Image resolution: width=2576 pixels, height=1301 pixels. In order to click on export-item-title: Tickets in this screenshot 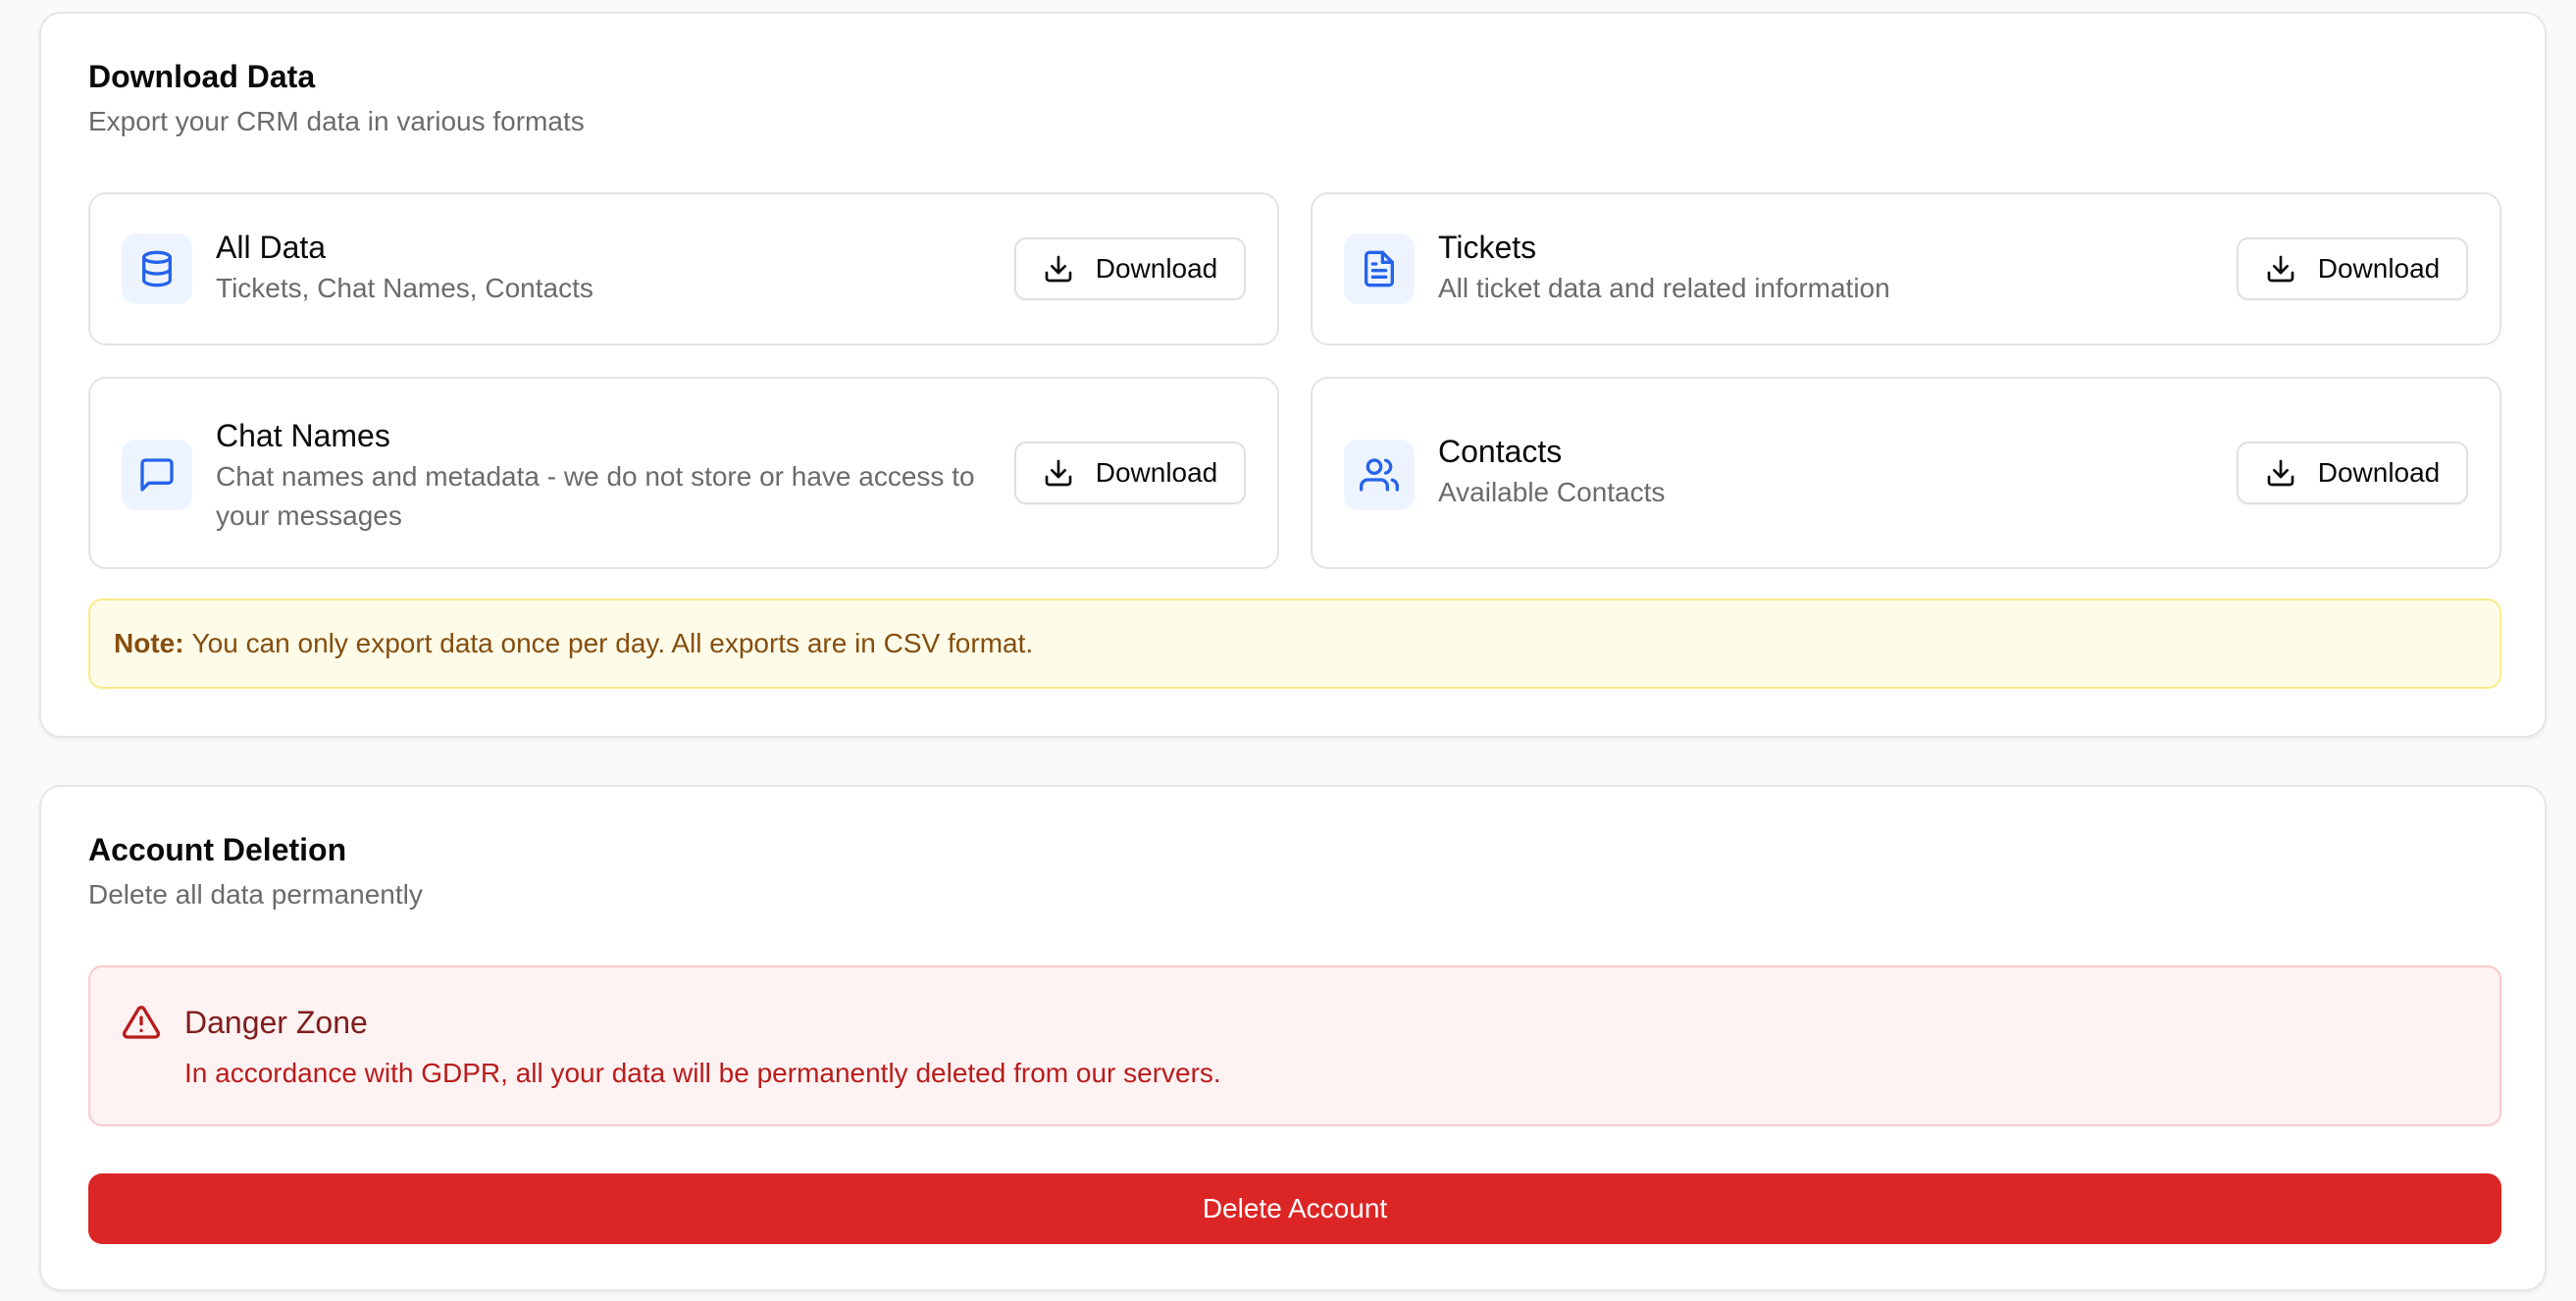, I will do `click(1487, 247)`.